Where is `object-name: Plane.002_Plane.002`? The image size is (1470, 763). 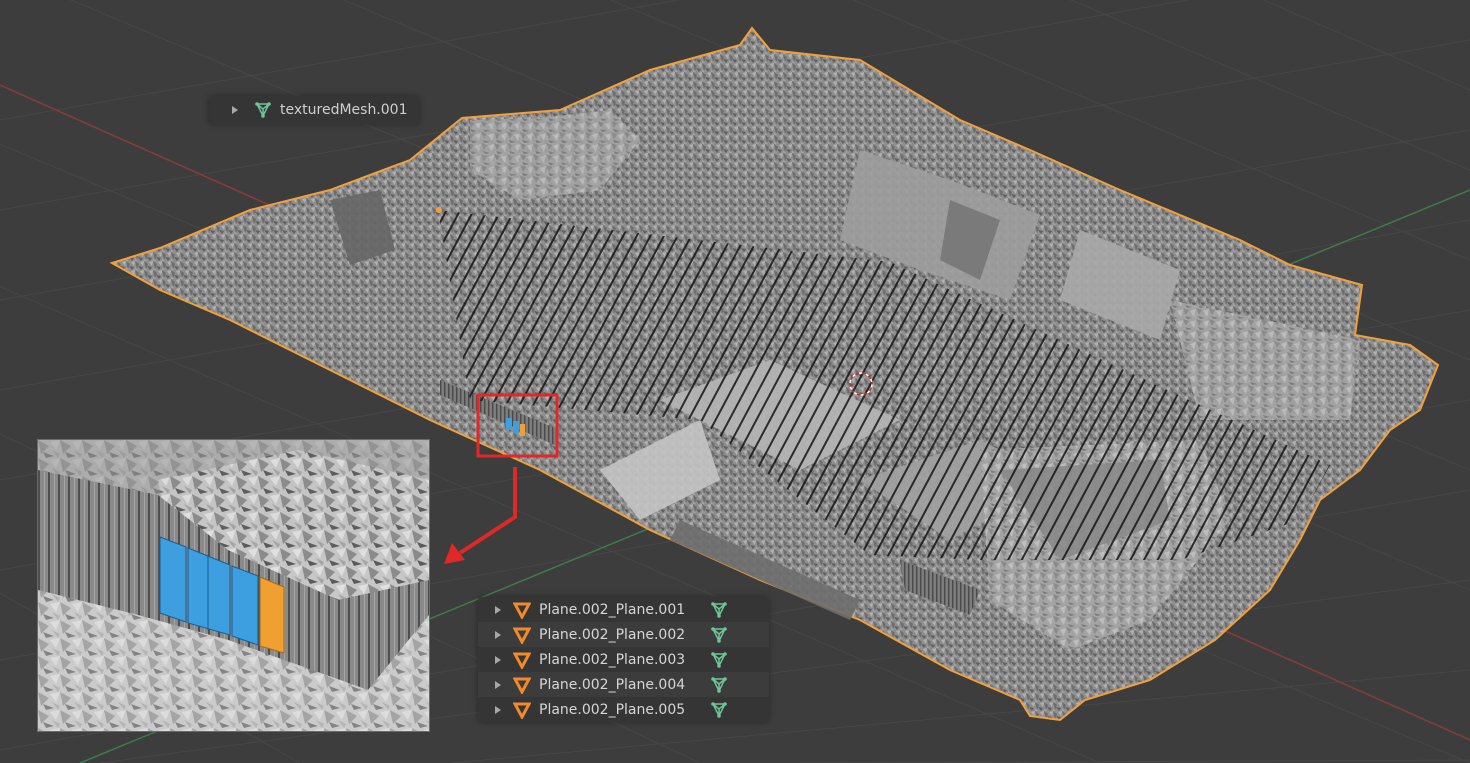 object-name: Plane.002_Plane.002 is located at coordinates (612, 634).